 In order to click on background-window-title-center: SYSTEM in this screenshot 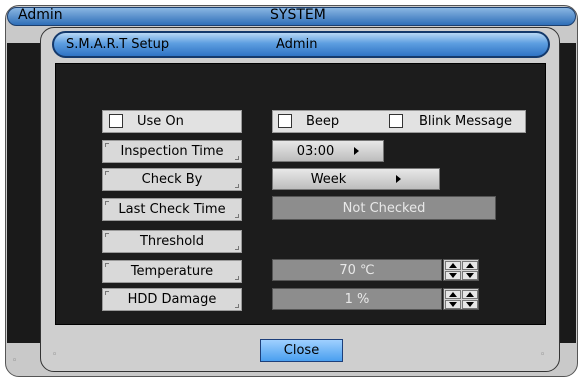, I will do `click(298, 15)`.